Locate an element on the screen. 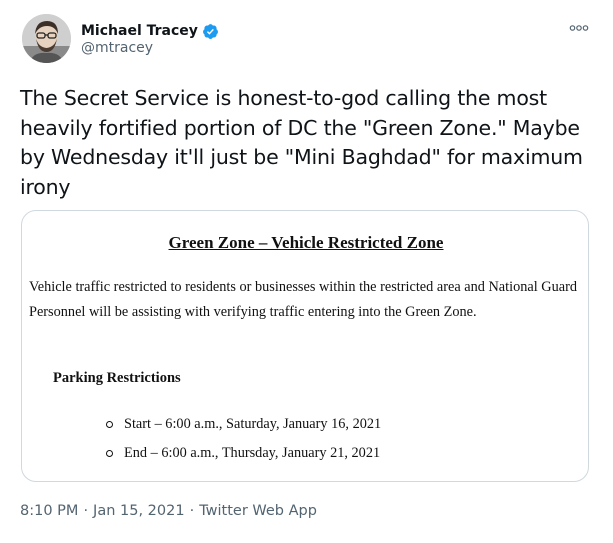 The height and width of the screenshot is (543, 613). author-handle: @mtracey is located at coordinates (117, 48).